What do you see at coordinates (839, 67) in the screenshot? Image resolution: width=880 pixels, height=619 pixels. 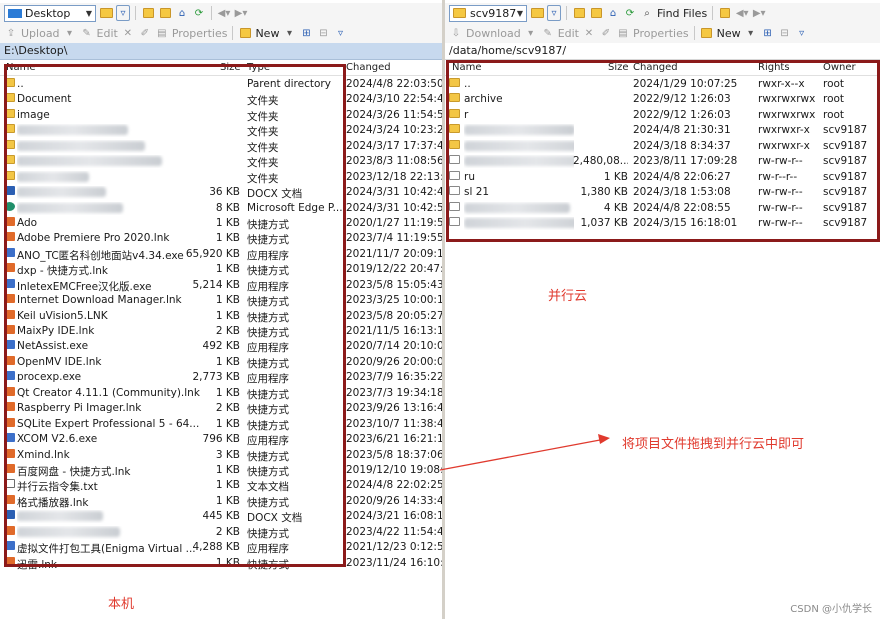 I see `col-owner: Owner` at bounding box center [839, 67].